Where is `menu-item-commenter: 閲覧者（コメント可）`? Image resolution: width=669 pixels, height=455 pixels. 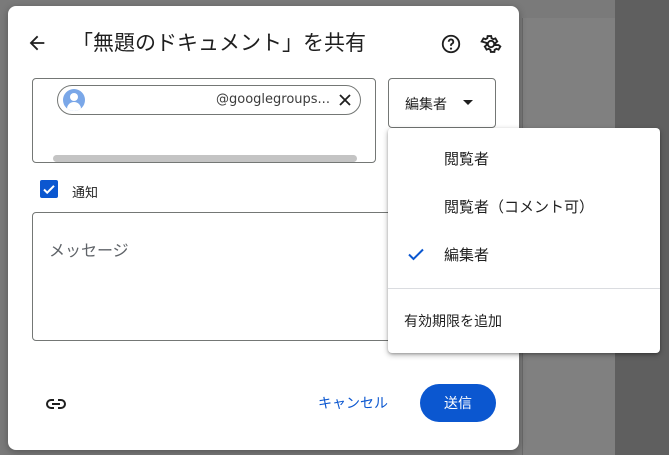
menu-item-commenter: 閲覧者（コメント可） is located at coordinates (524, 206).